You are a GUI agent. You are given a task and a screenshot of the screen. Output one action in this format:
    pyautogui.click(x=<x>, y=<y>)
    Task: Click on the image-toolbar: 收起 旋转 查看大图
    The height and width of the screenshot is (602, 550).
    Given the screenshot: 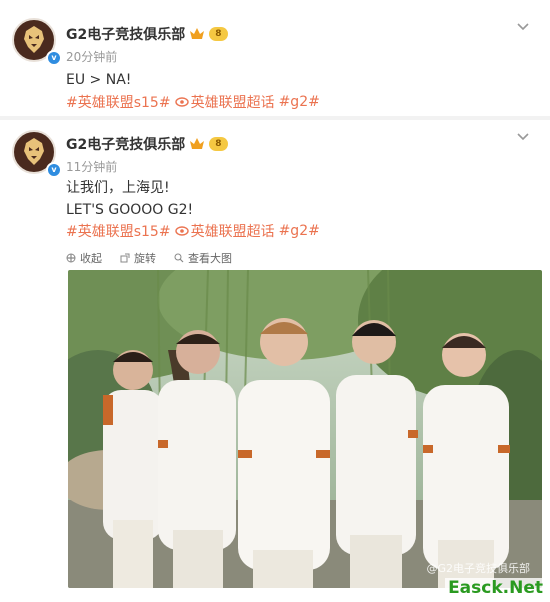 What is the action you would take?
    pyautogui.click(x=149, y=258)
    